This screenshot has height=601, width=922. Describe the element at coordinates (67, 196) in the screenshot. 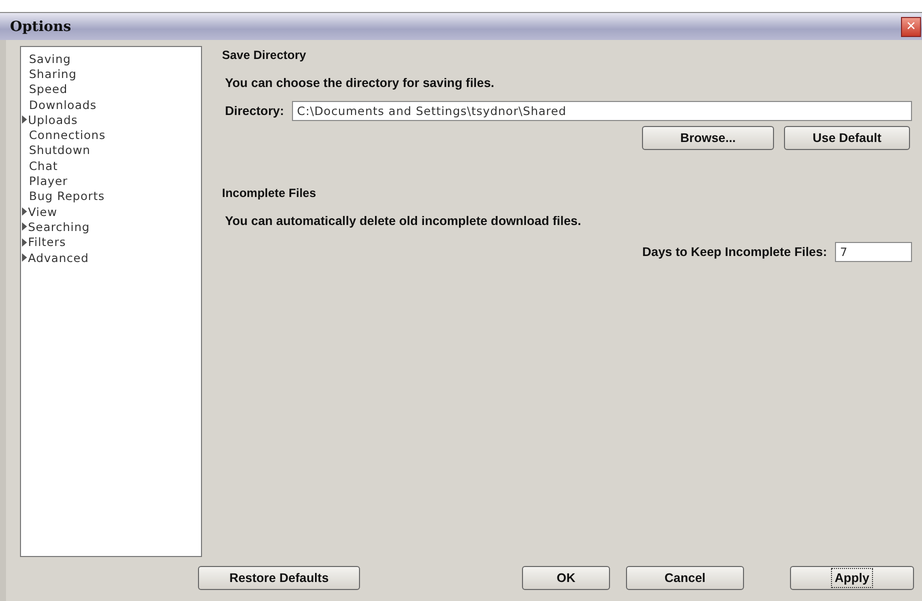

I see `tree-item: Bug Reports` at that location.